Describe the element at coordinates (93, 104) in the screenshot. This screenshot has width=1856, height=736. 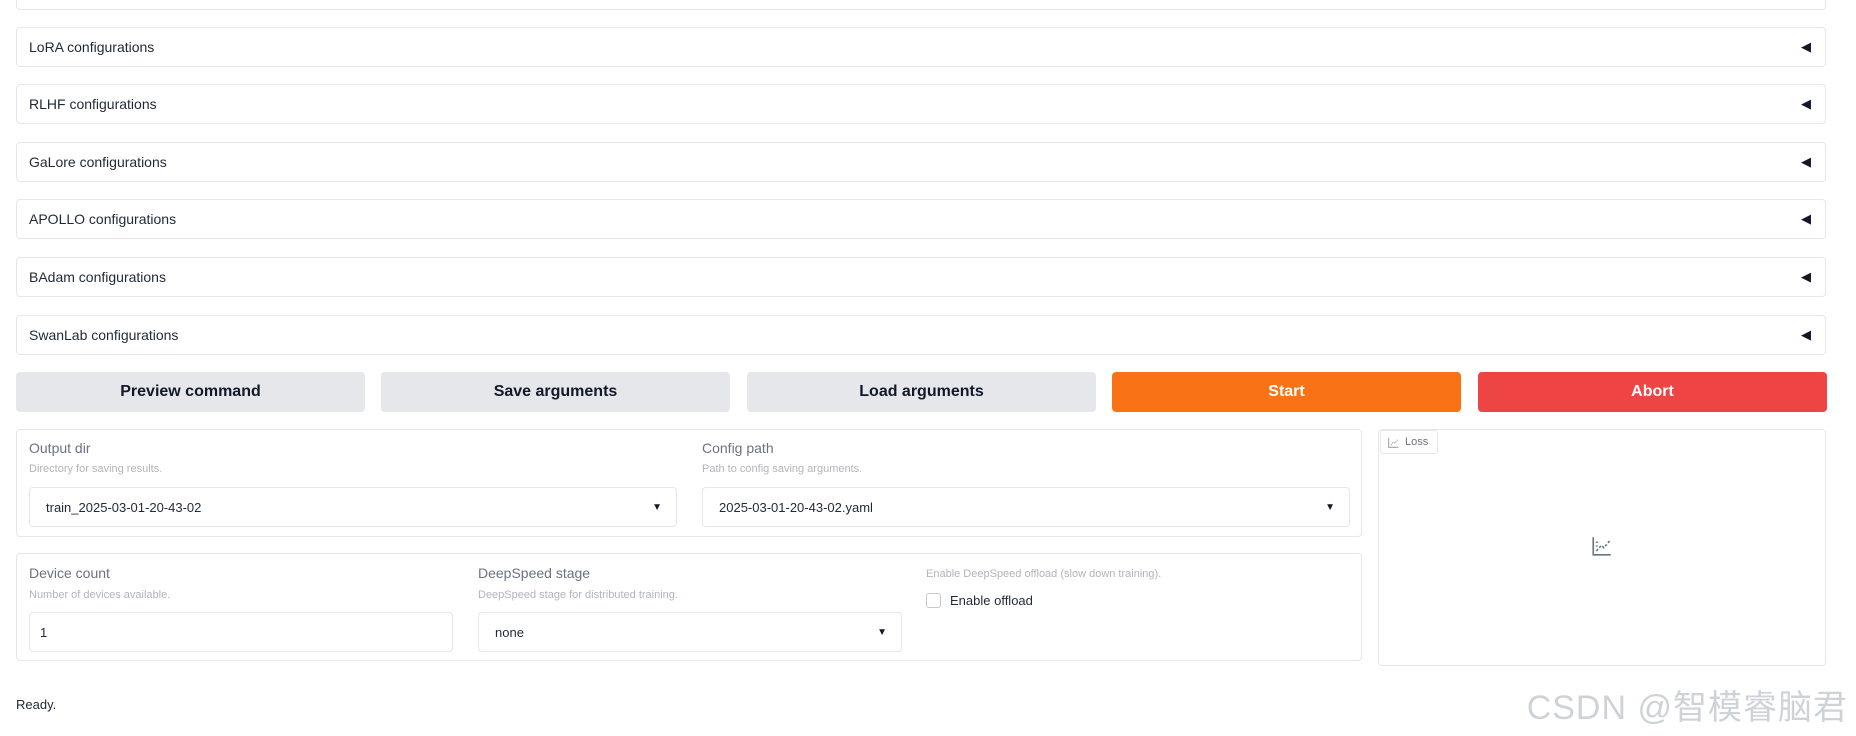
I see `accordion-label: RLHF configurations` at that location.